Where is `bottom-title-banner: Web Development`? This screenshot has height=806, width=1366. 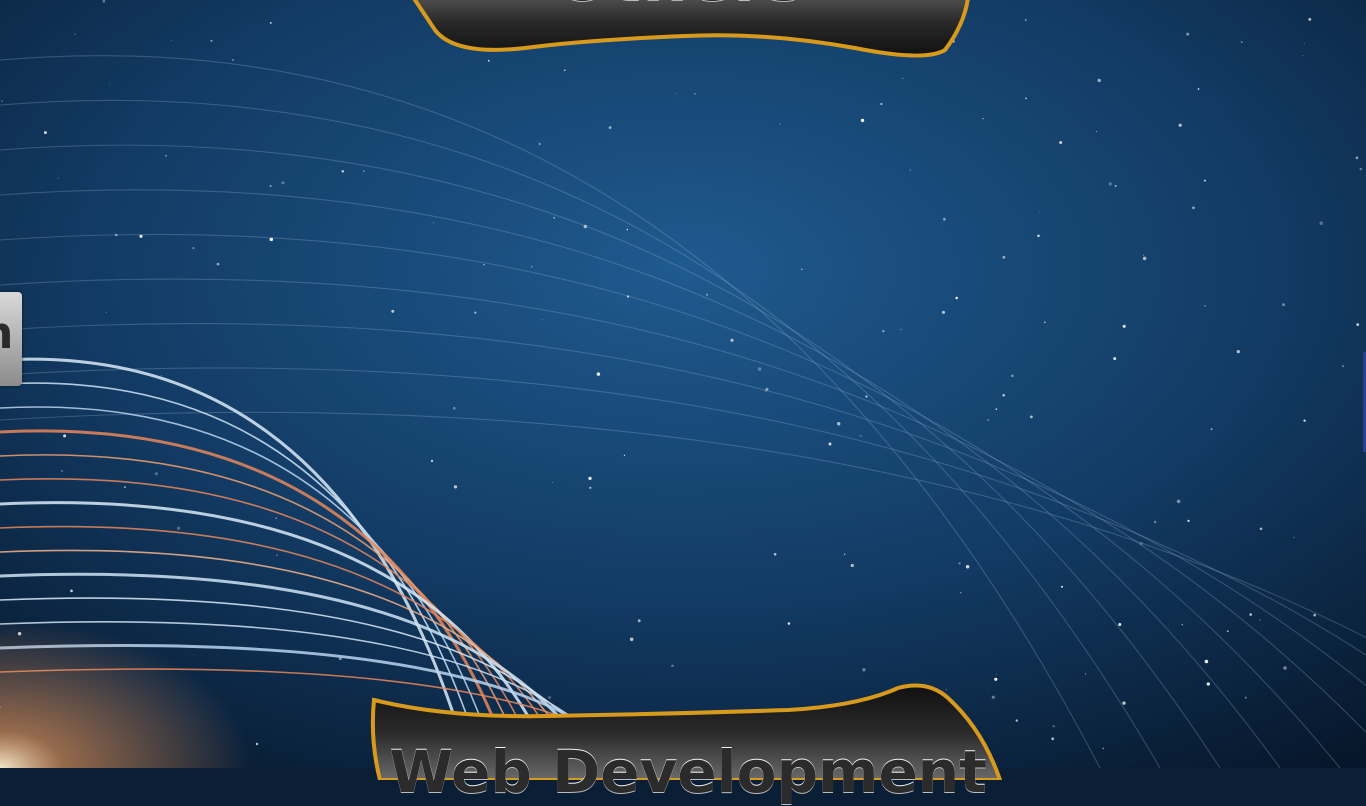
bottom-title-banner: Web Development is located at coordinates (688, 743).